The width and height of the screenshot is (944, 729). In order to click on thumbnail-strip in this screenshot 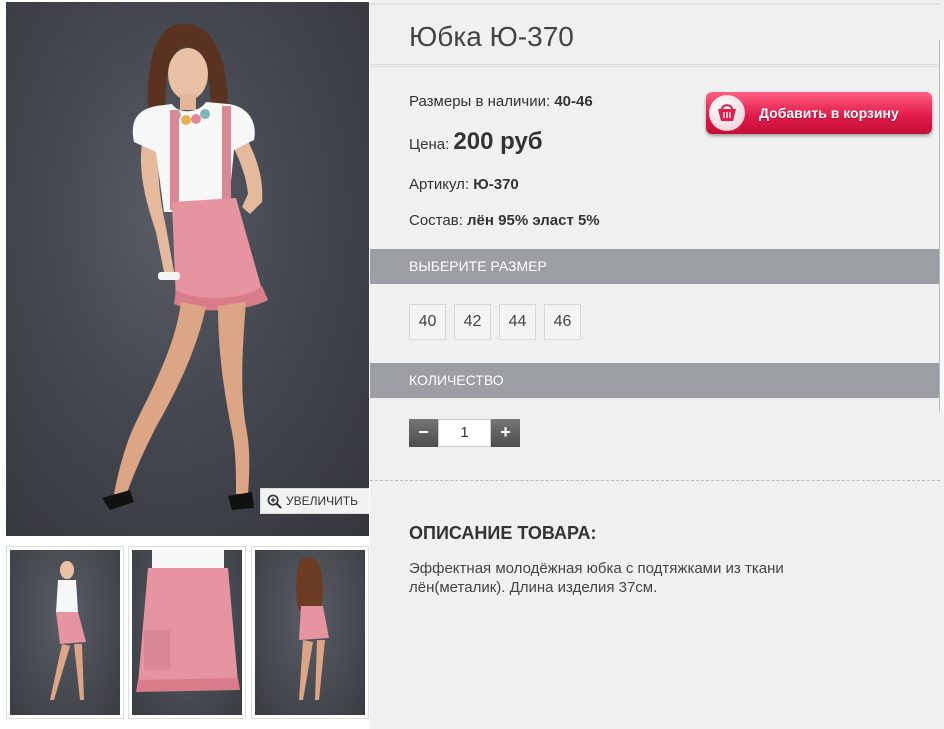, I will do `click(187, 632)`.